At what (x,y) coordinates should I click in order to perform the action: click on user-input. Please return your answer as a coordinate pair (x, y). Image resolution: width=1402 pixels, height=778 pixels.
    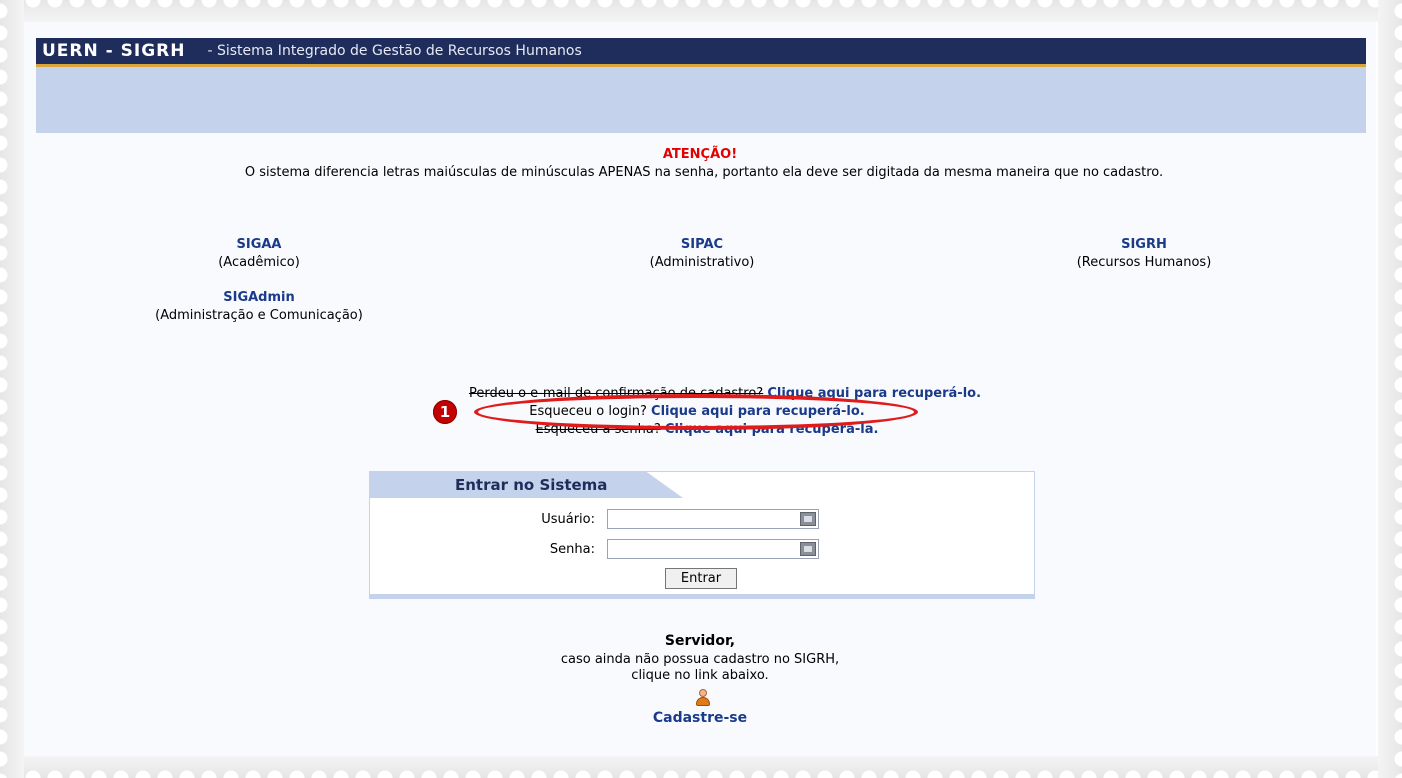
    Looking at the image, I should click on (713, 519).